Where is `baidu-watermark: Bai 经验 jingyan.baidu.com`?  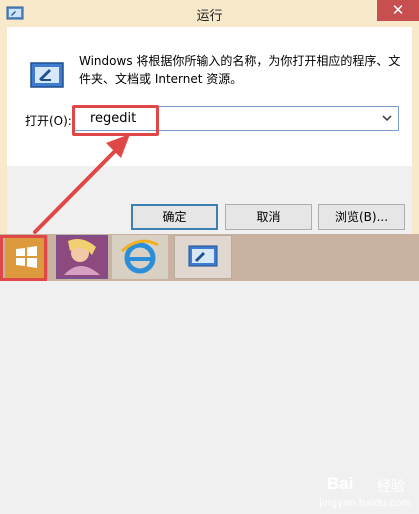 baidu-watermark: Bai 经验 jingyan.baidu.com is located at coordinates (365, 491).